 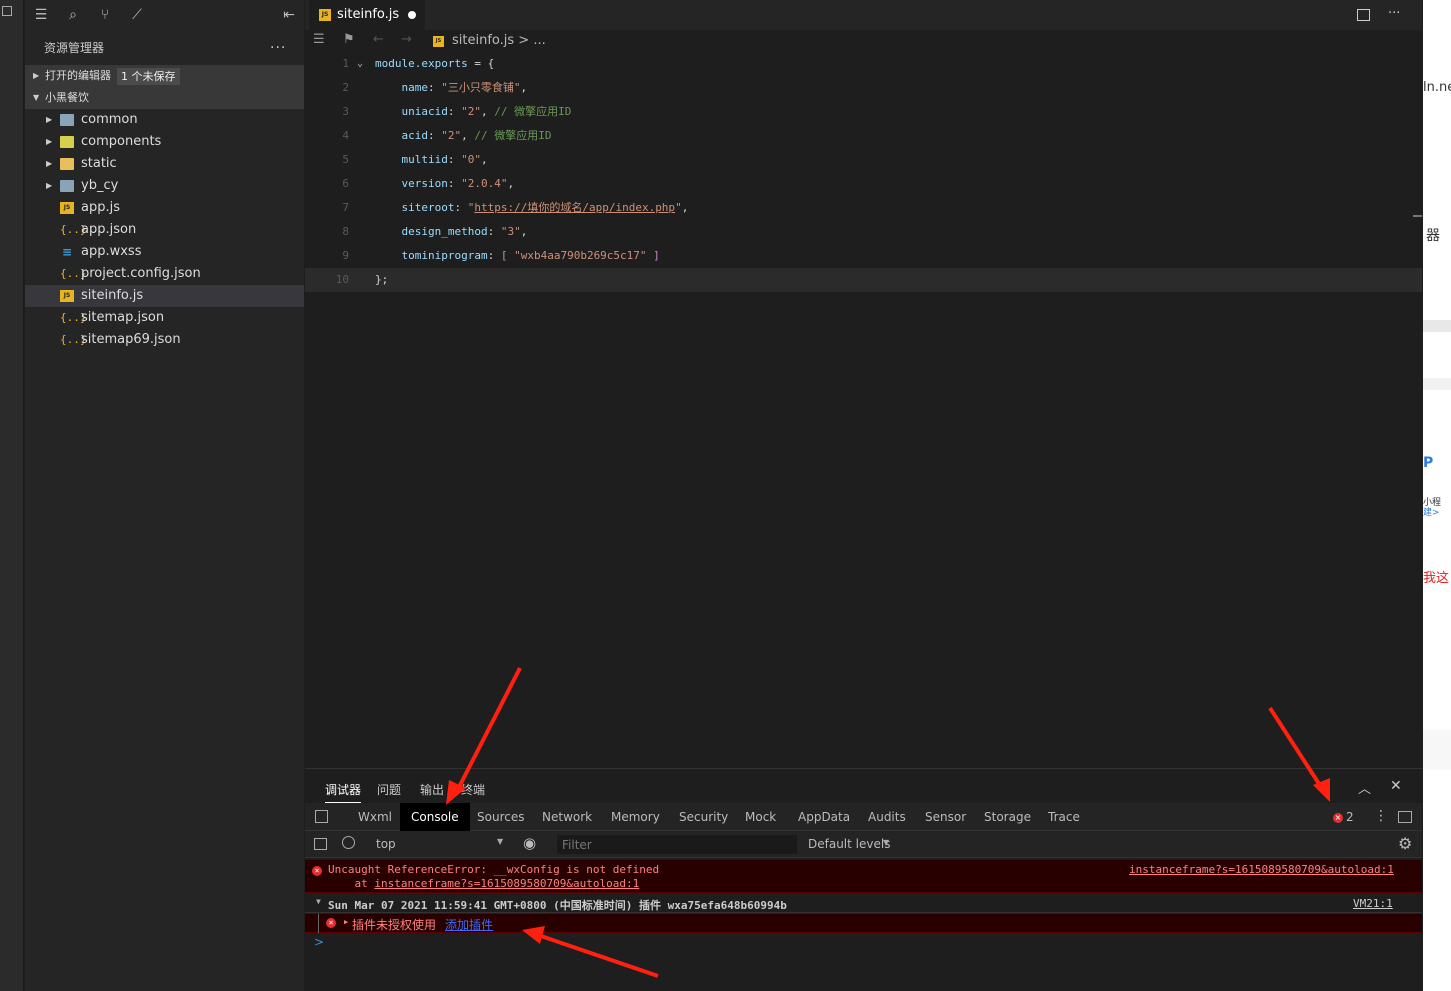 What do you see at coordinates (67, 164) in the screenshot?
I see `folder-icon` at bounding box center [67, 164].